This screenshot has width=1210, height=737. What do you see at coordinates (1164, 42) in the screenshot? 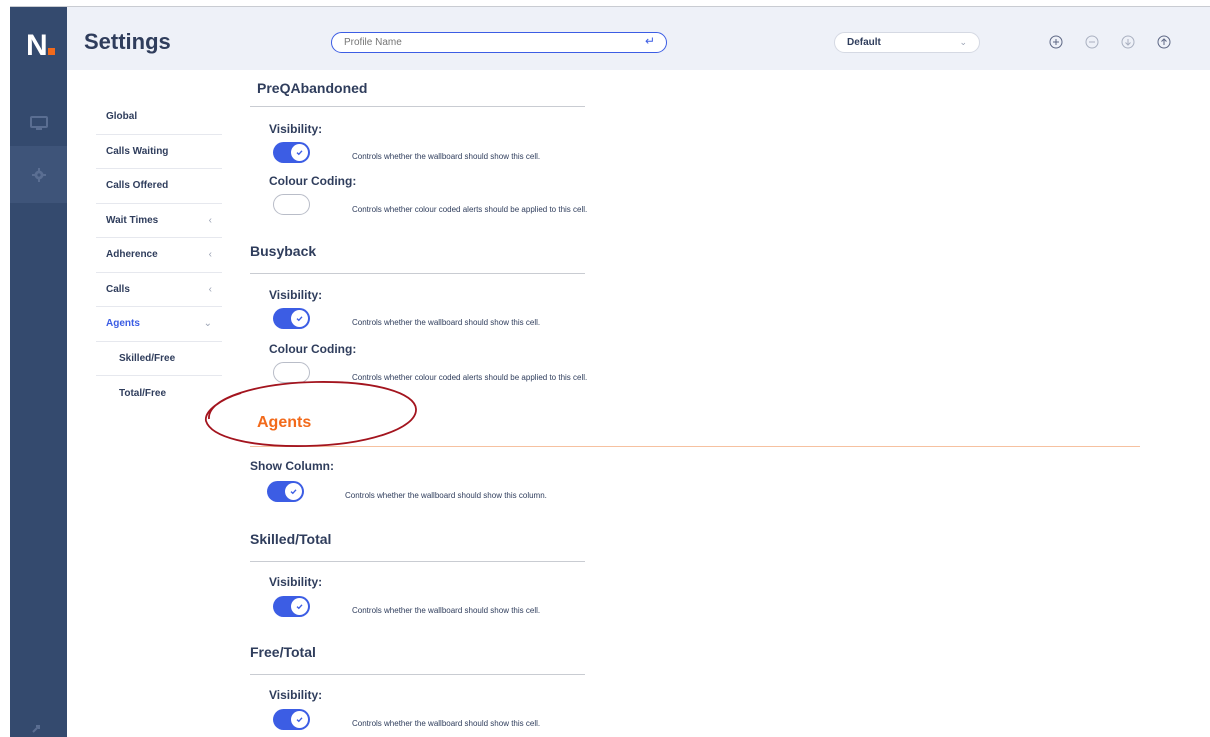
I see `upload-circle-icon` at bounding box center [1164, 42].